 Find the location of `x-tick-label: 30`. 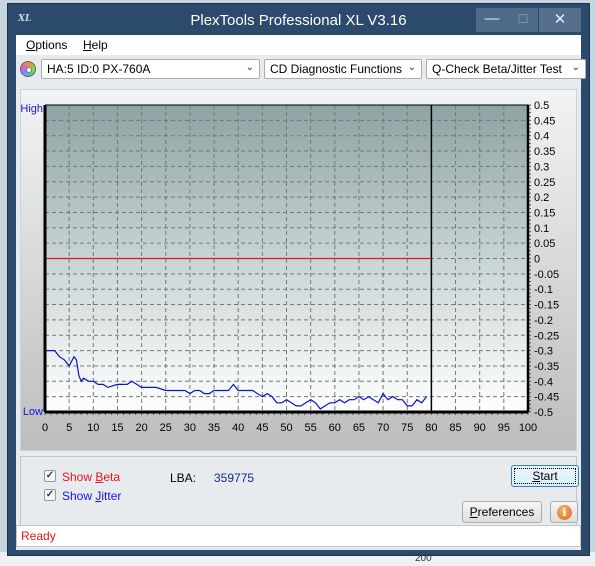

x-tick-label: 30 is located at coordinates (190, 428).